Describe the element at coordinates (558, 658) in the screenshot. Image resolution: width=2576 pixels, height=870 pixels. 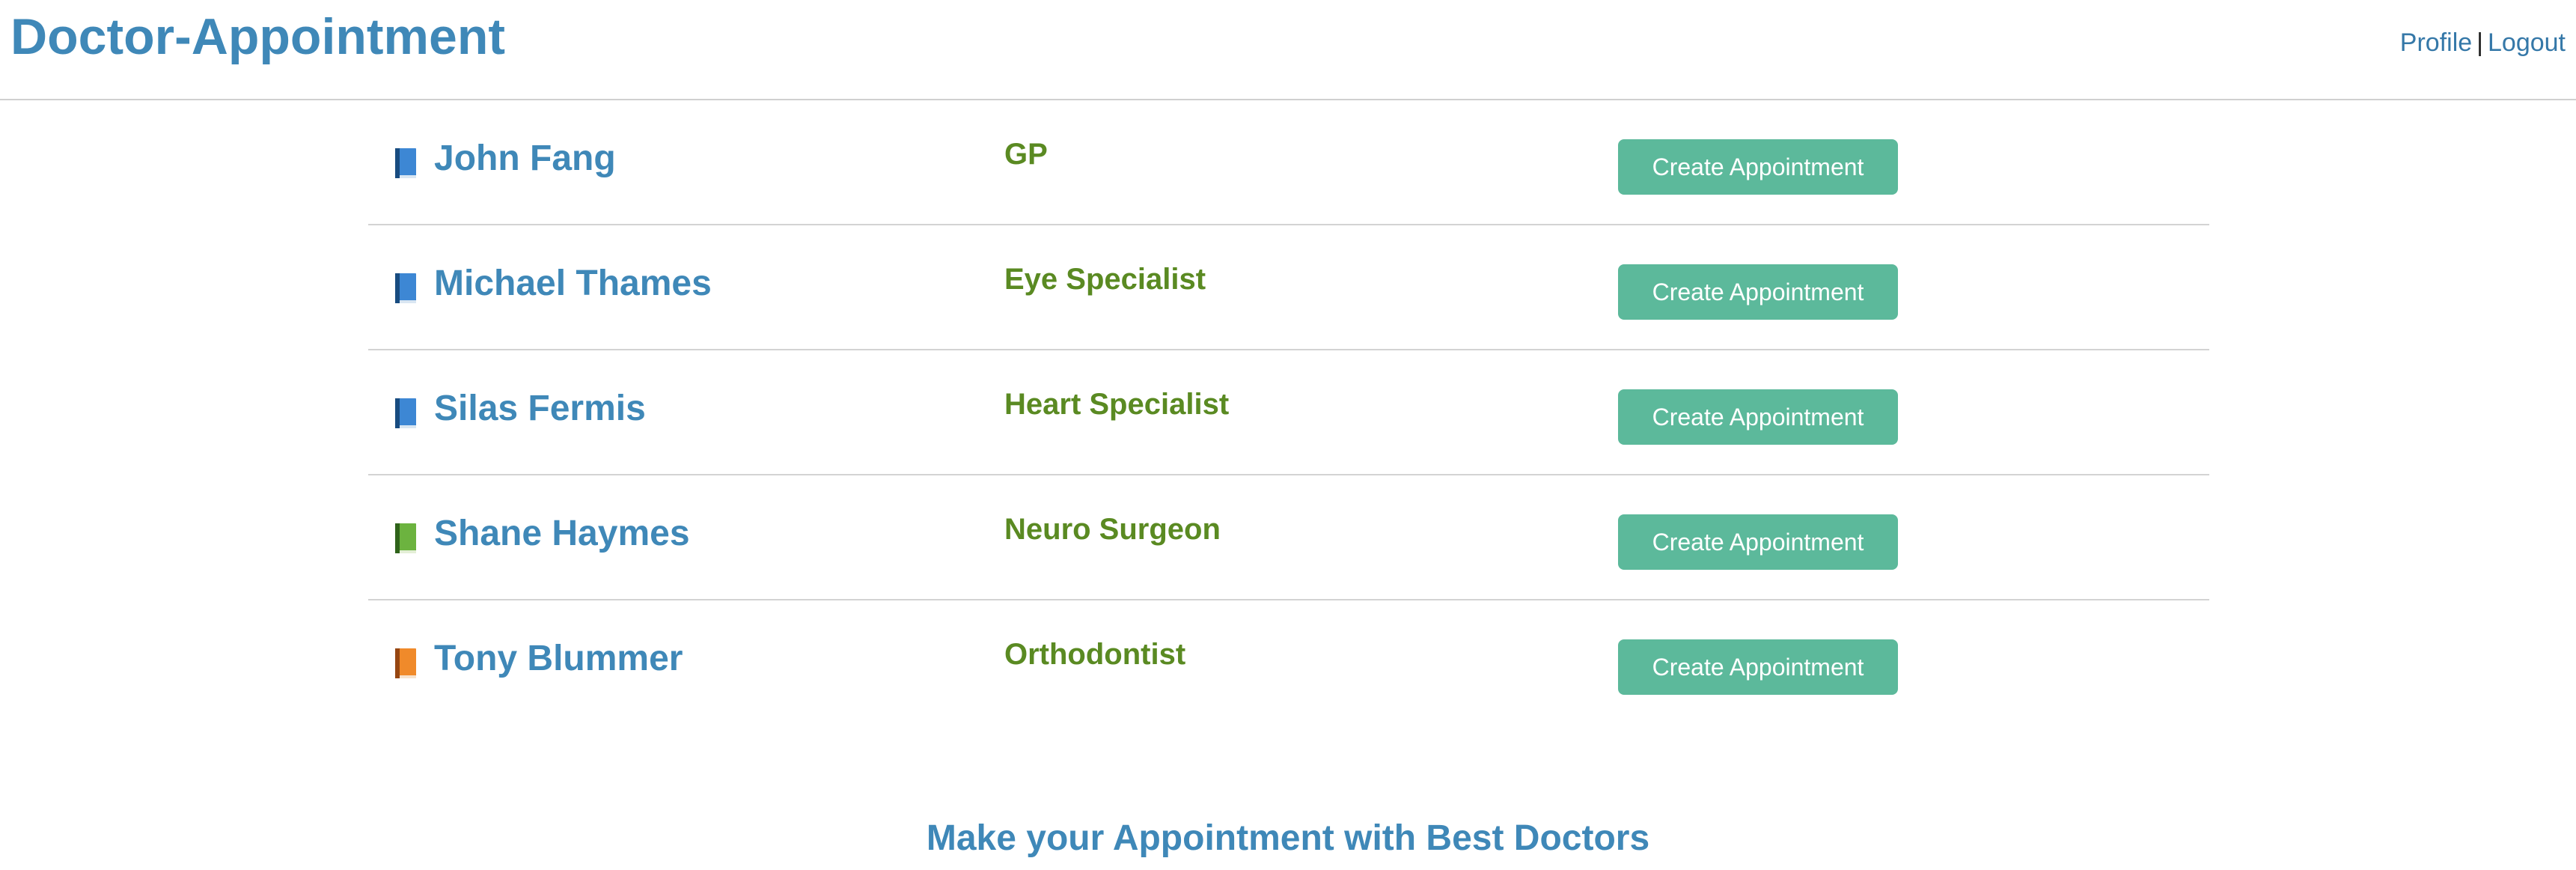
I see `doctor-name: Tony Blummer` at that location.